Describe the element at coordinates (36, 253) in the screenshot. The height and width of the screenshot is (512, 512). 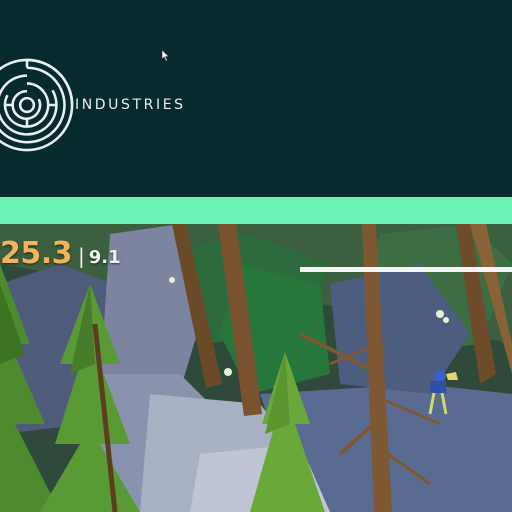
I see `current-time: 25.3` at that location.